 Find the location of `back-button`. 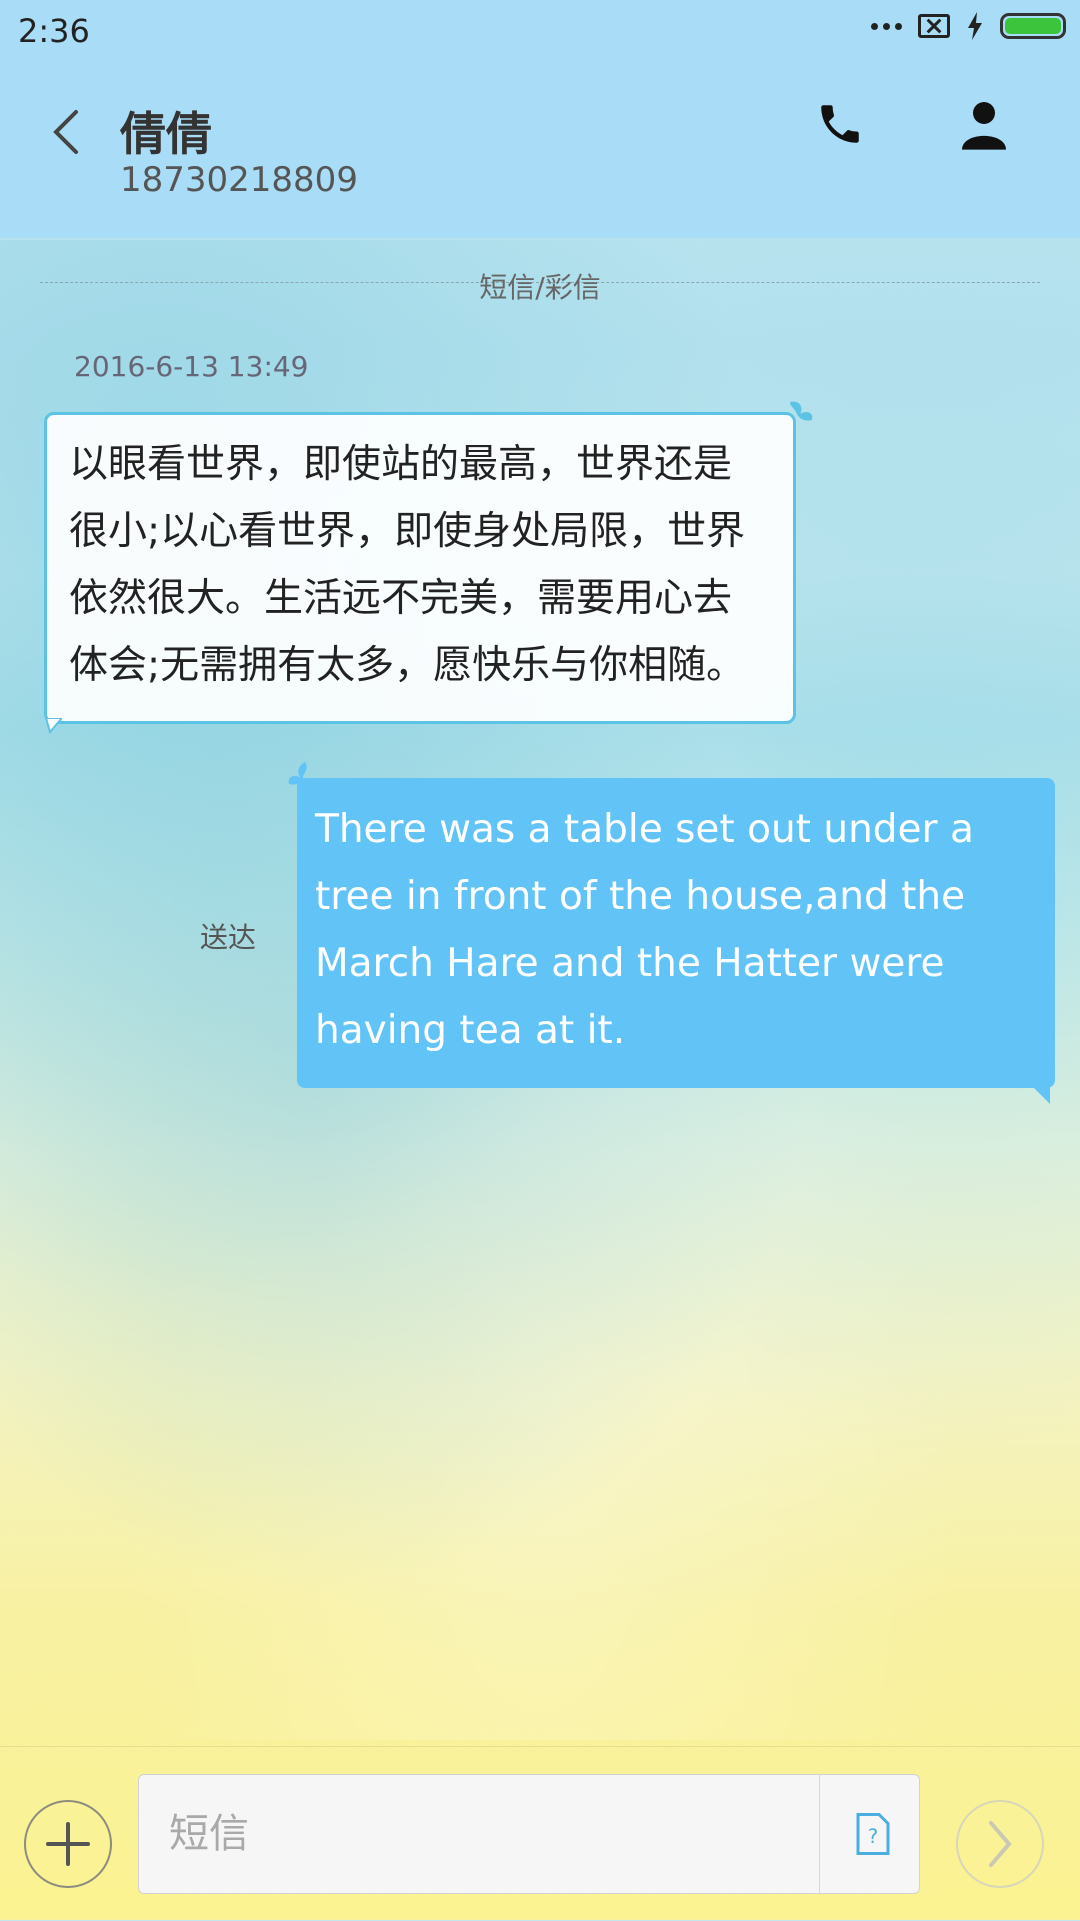

back-button is located at coordinates (65, 132).